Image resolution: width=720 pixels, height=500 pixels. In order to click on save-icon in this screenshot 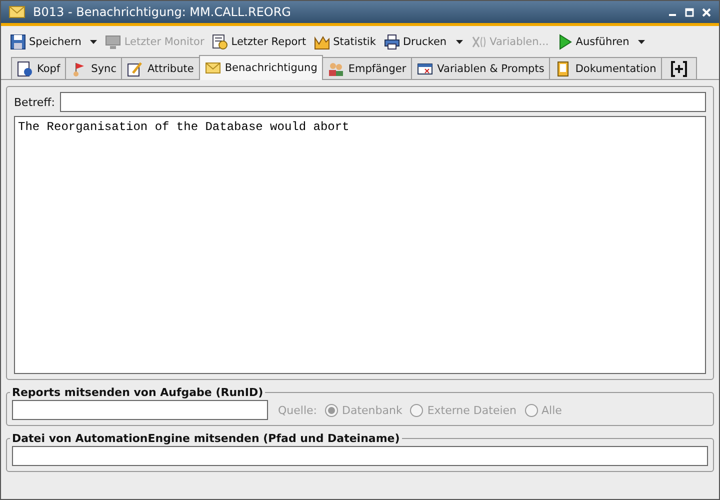, I will do `click(18, 42)`.